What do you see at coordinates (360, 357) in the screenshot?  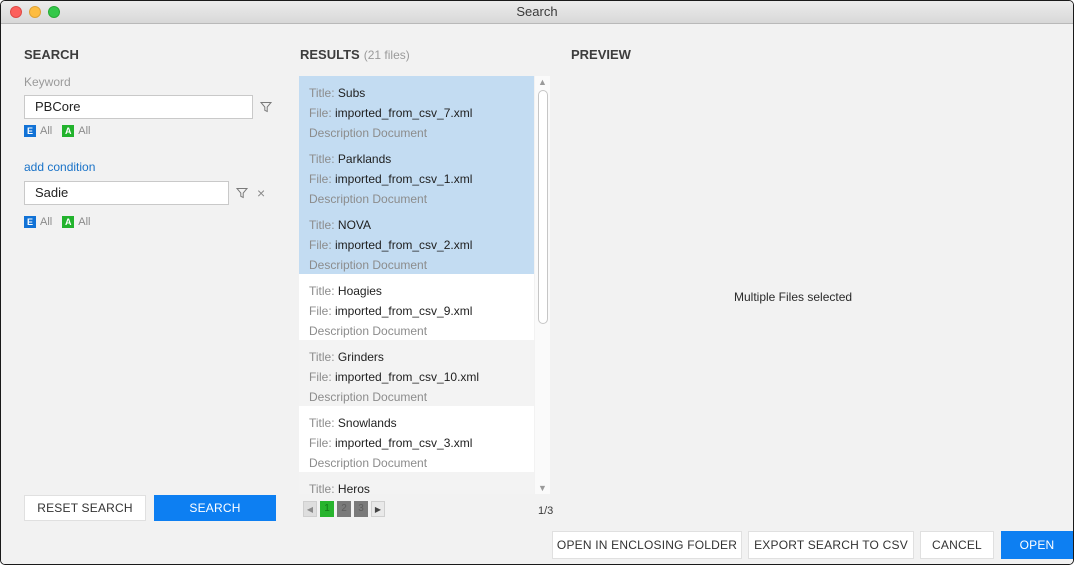 I see `result-title: Grinders` at bounding box center [360, 357].